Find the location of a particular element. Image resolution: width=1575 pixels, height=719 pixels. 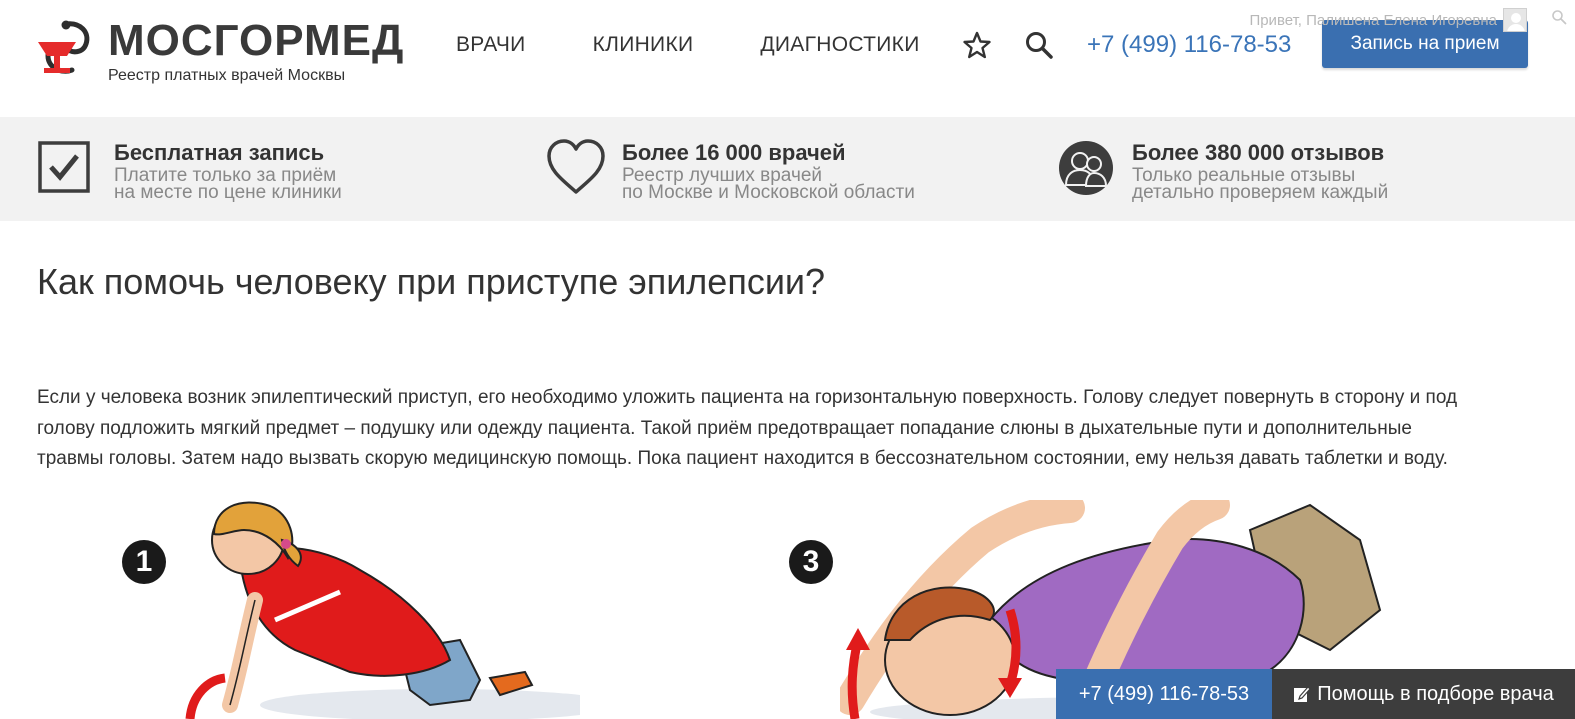

feature-line: на месте по цене клиники is located at coordinates (228, 192).